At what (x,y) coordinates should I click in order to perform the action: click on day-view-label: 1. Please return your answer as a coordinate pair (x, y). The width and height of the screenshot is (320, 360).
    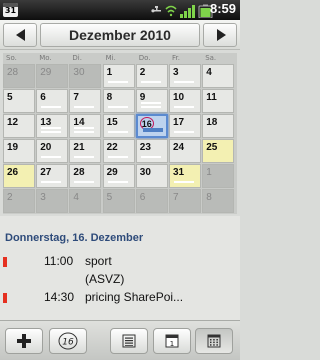
    Looking at the image, I should click on (172, 344).